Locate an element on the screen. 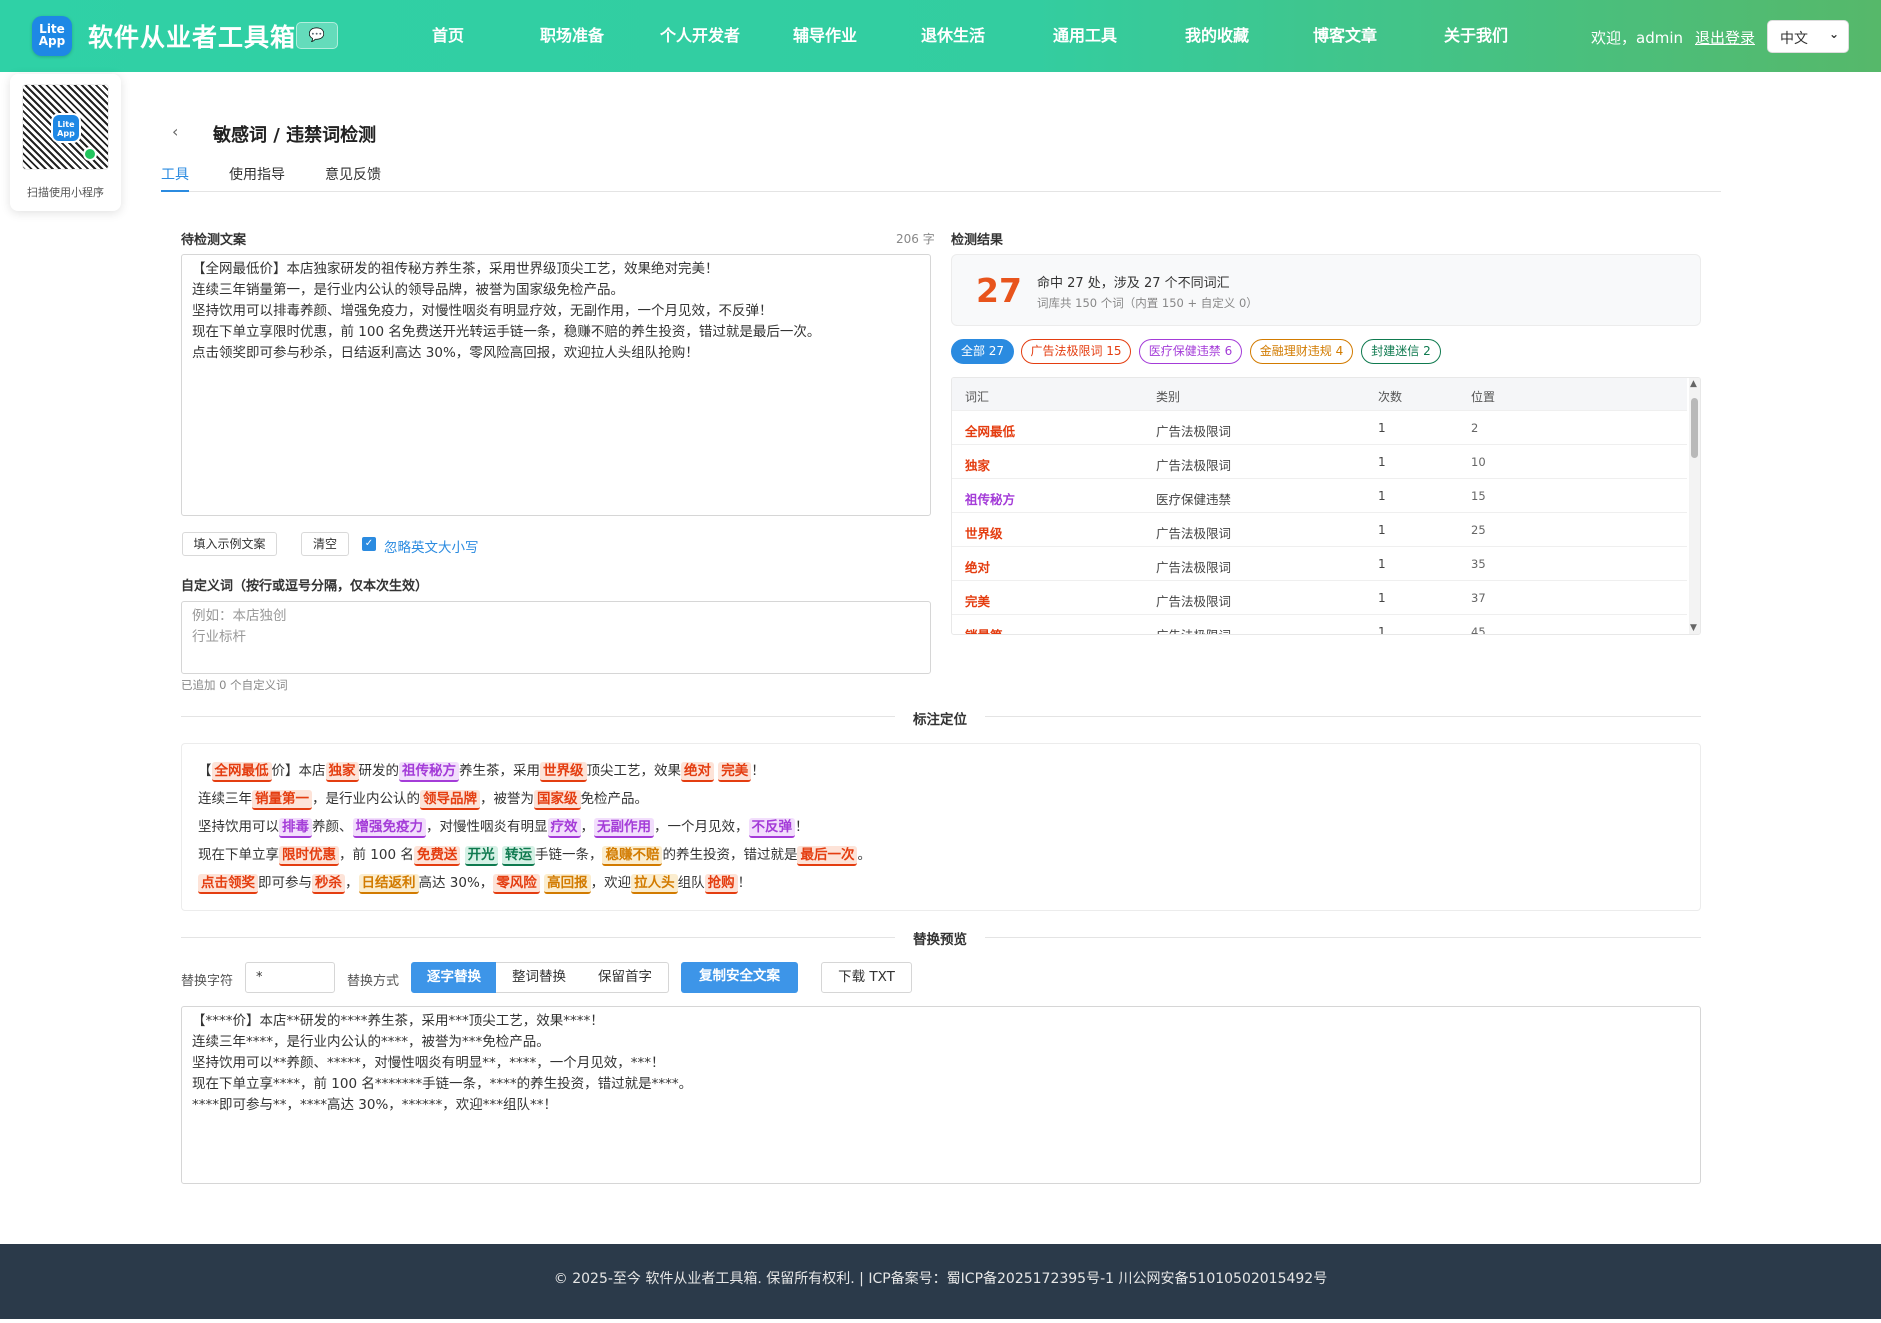 The height and width of the screenshot is (1323, 1881). nav-item-home: 首页 is located at coordinates (448, 36).